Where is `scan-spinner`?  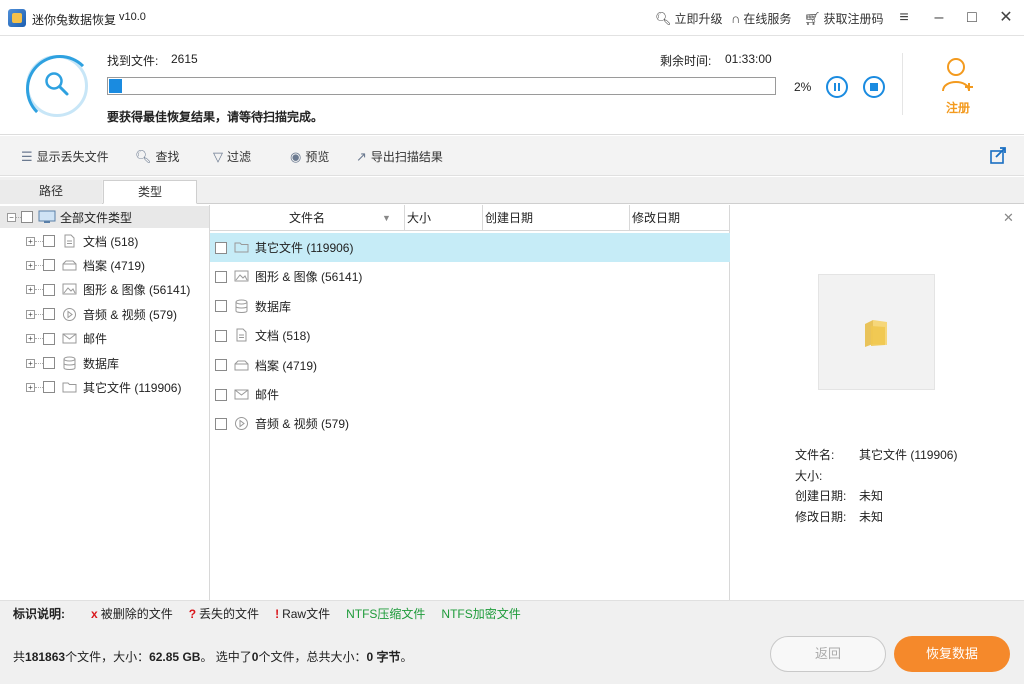 scan-spinner is located at coordinates (60, 89).